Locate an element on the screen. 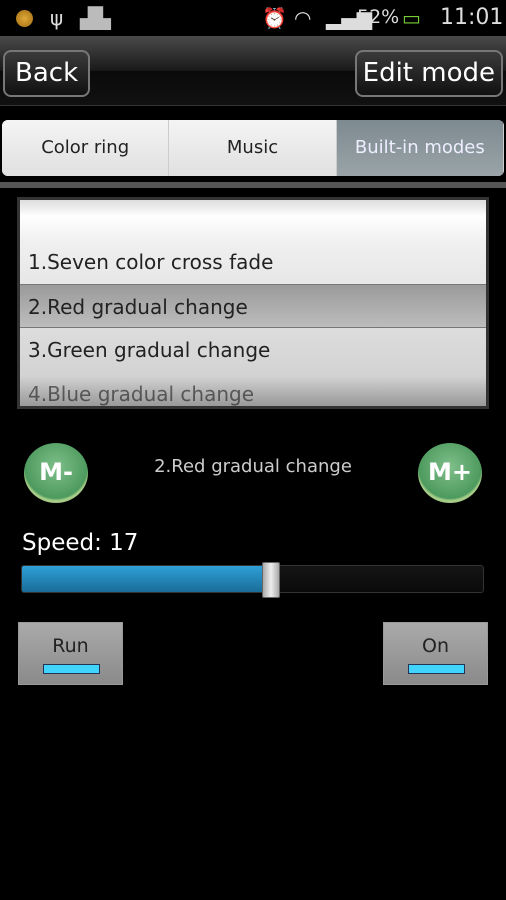  speed-slider is located at coordinates (252, 580).